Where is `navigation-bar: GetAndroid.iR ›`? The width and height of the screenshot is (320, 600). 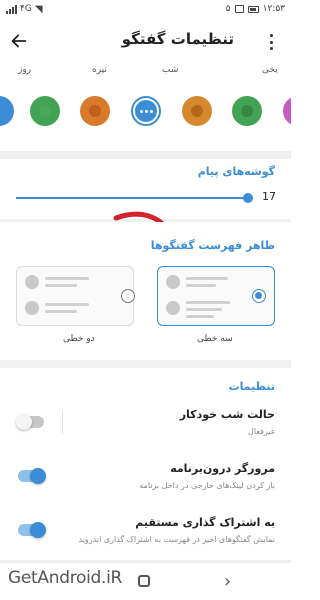
navigation-bar: GetAndroid.iR › is located at coordinates (145, 581).